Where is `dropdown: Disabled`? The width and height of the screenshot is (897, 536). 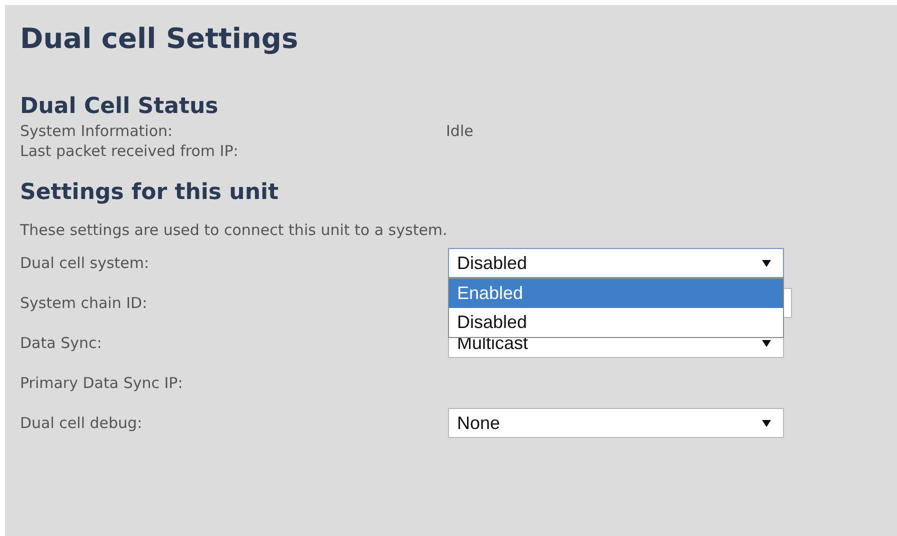 dropdown: Disabled is located at coordinates (616, 263).